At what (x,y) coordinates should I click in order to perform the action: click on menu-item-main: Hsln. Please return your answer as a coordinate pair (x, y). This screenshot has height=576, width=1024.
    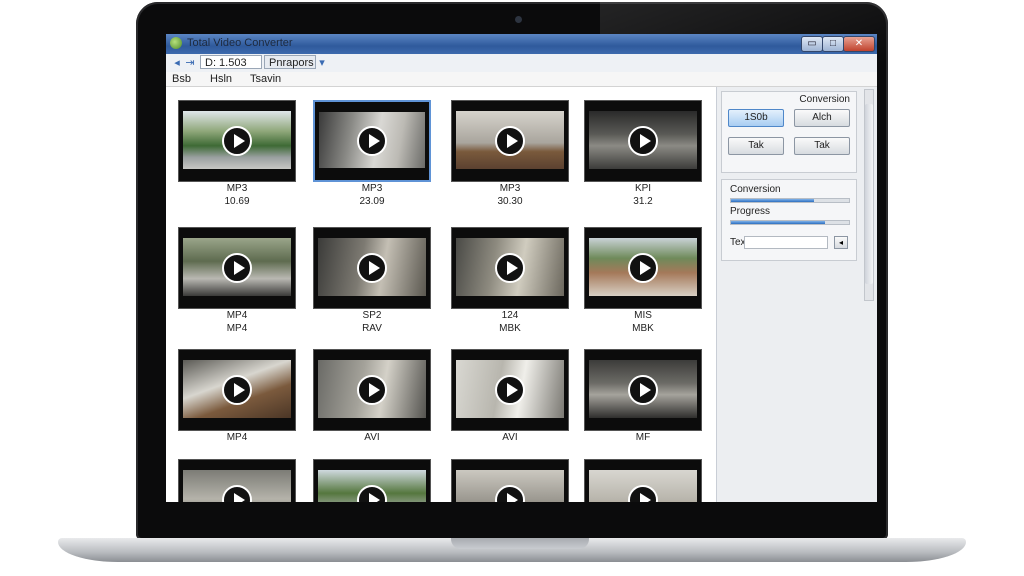
    Looking at the image, I should click on (221, 79).